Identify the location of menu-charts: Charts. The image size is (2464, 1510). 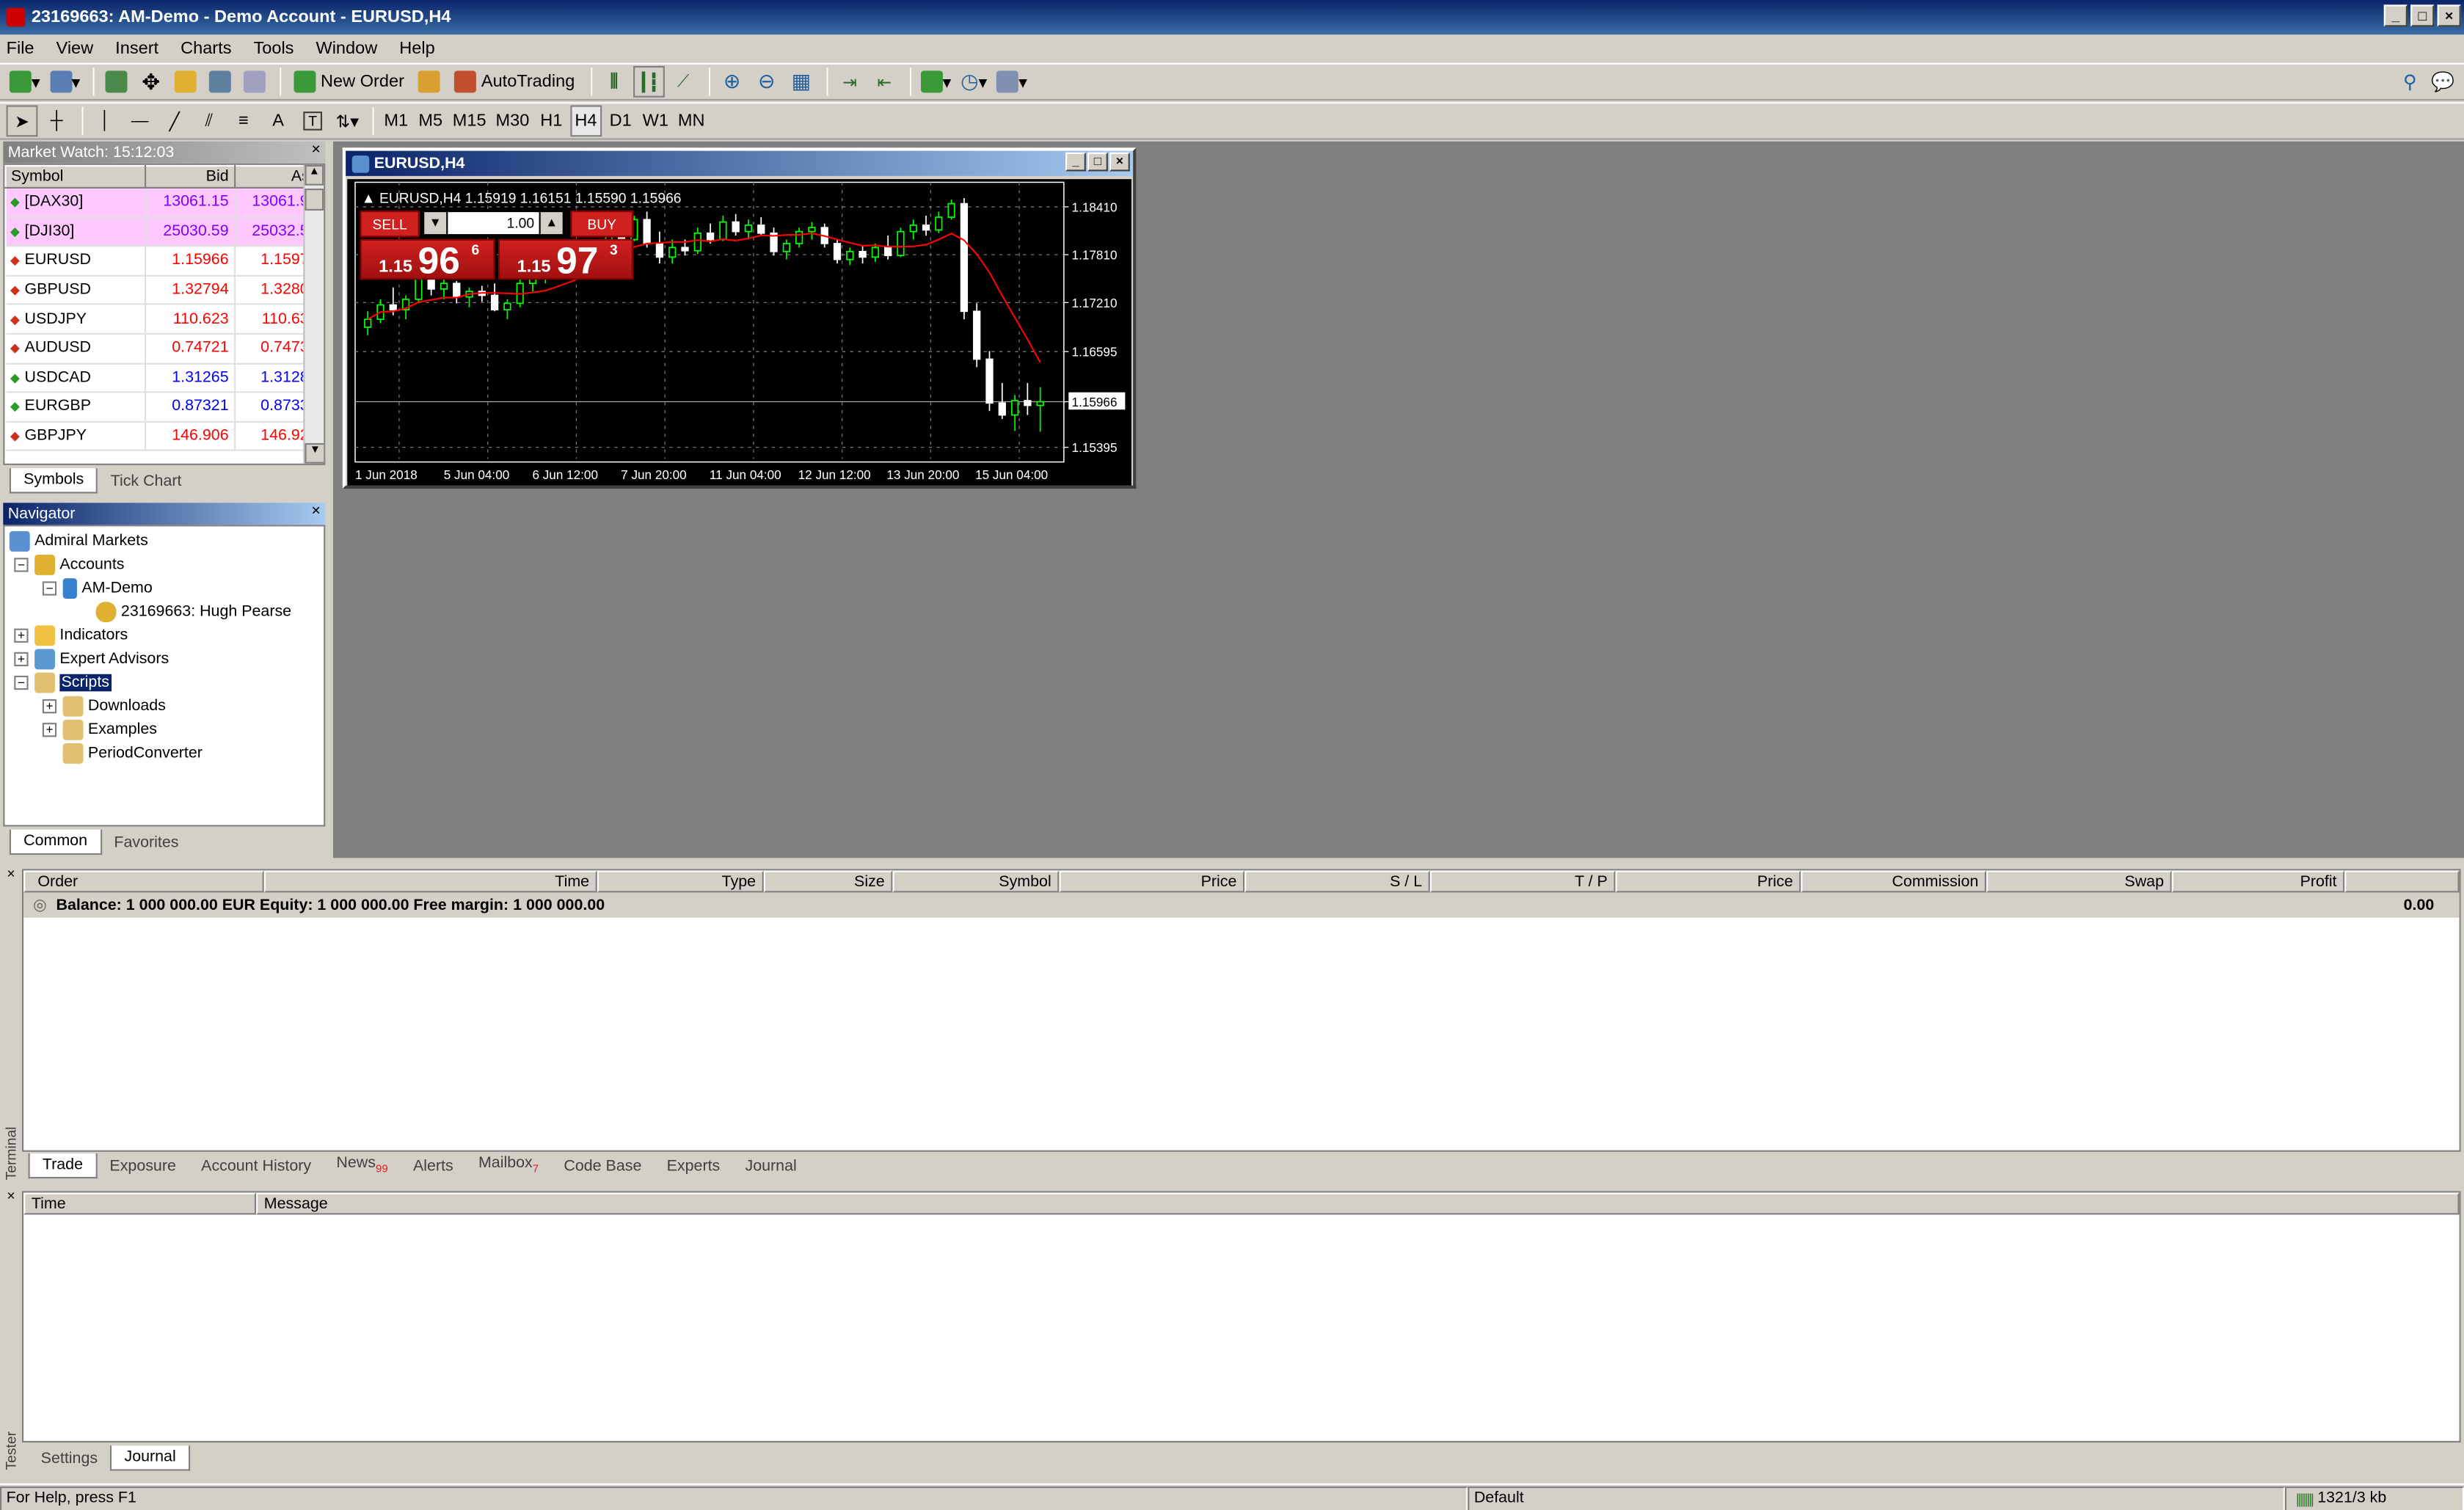
(206, 49).